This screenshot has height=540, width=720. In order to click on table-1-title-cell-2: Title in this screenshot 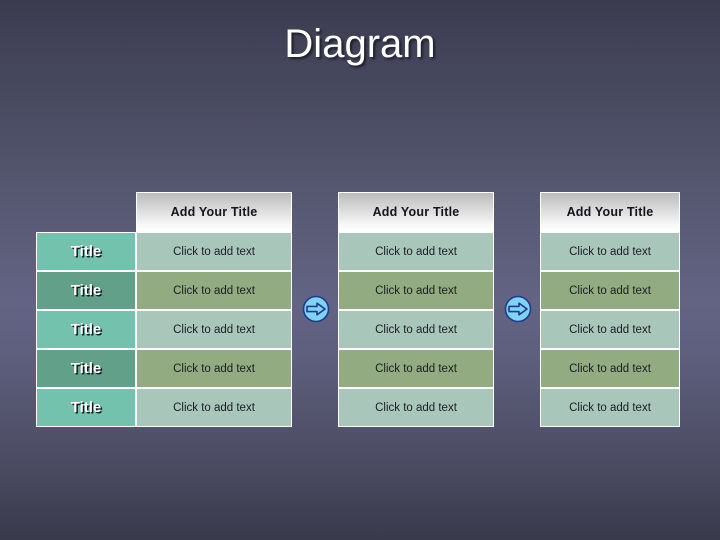, I will do `click(86, 290)`.